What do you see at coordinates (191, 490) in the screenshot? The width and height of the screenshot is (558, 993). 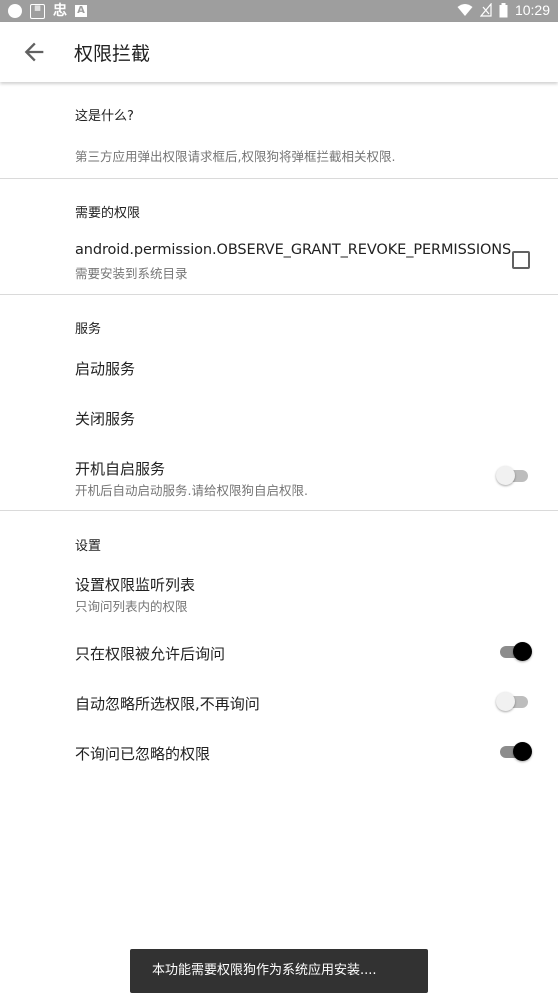 I see `autostart-subtitle: 开机后自动启动服务.请给权限狗自启权限.` at bounding box center [191, 490].